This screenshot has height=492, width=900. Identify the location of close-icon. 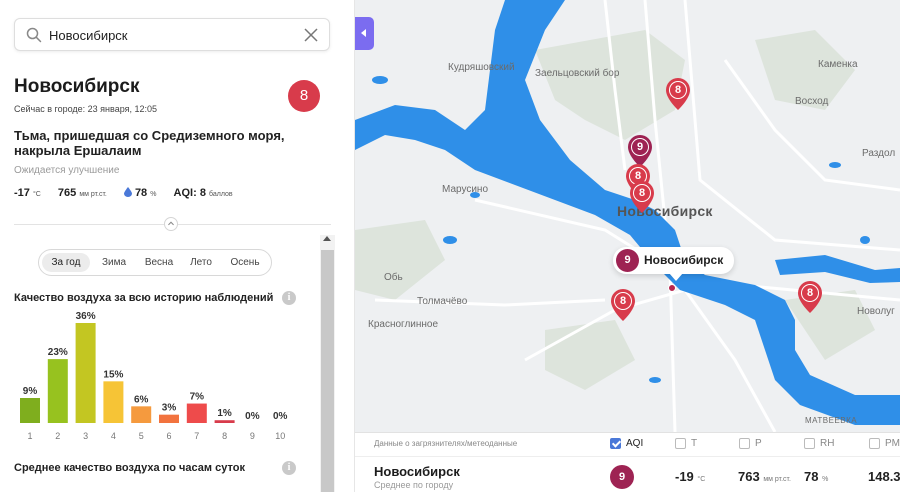
(311, 35).